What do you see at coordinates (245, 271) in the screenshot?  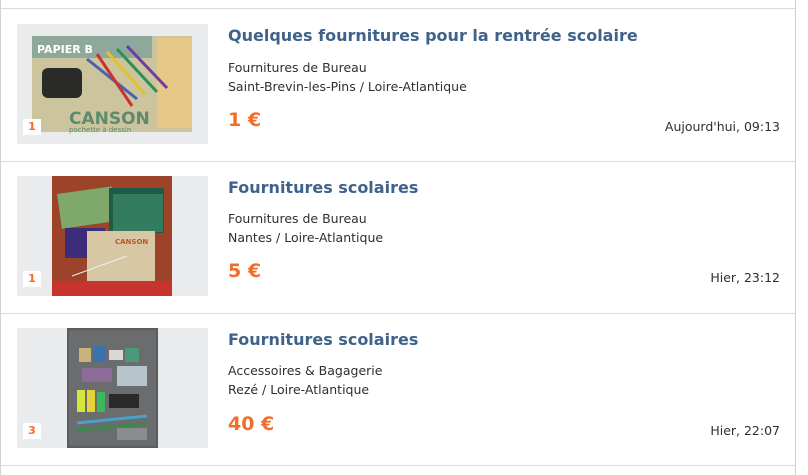 I see `listing-price: 5 €` at bounding box center [245, 271].